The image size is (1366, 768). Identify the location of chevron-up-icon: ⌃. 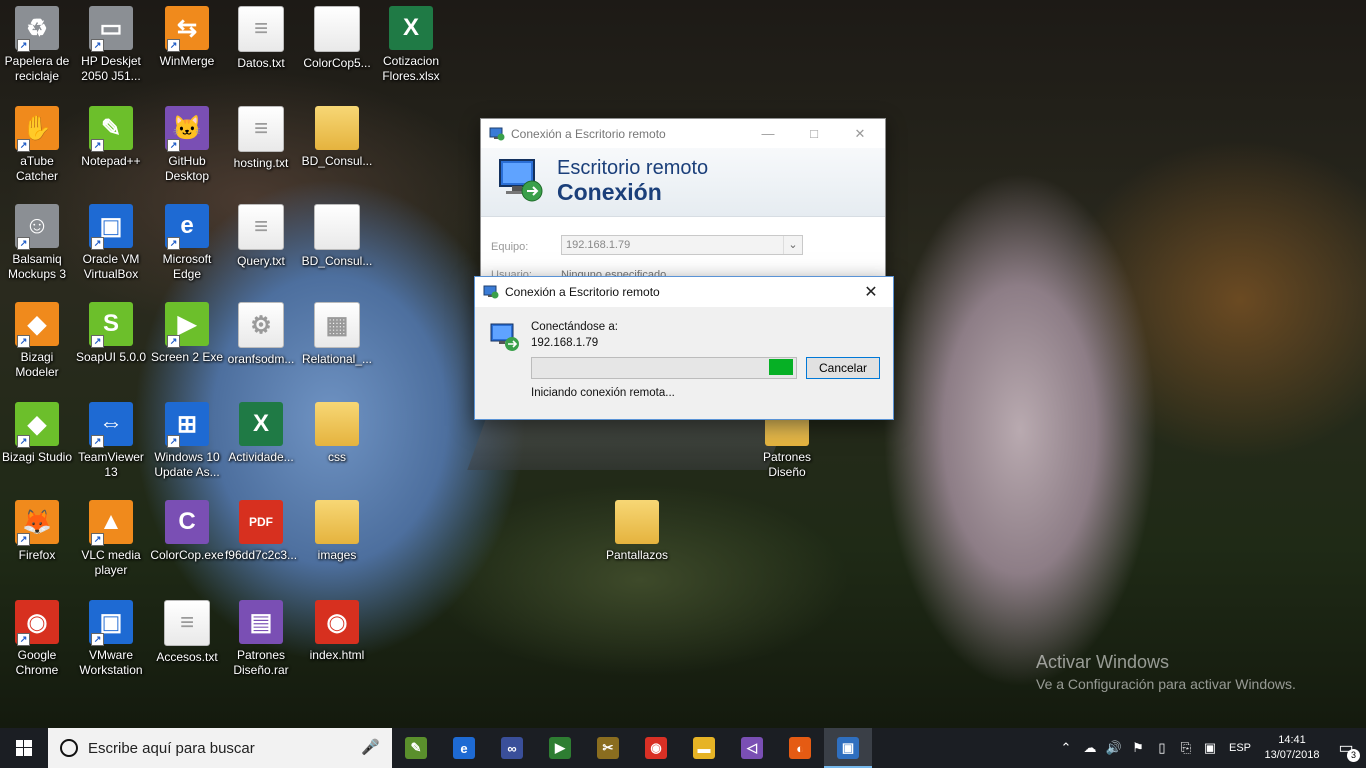
(1066, 748).